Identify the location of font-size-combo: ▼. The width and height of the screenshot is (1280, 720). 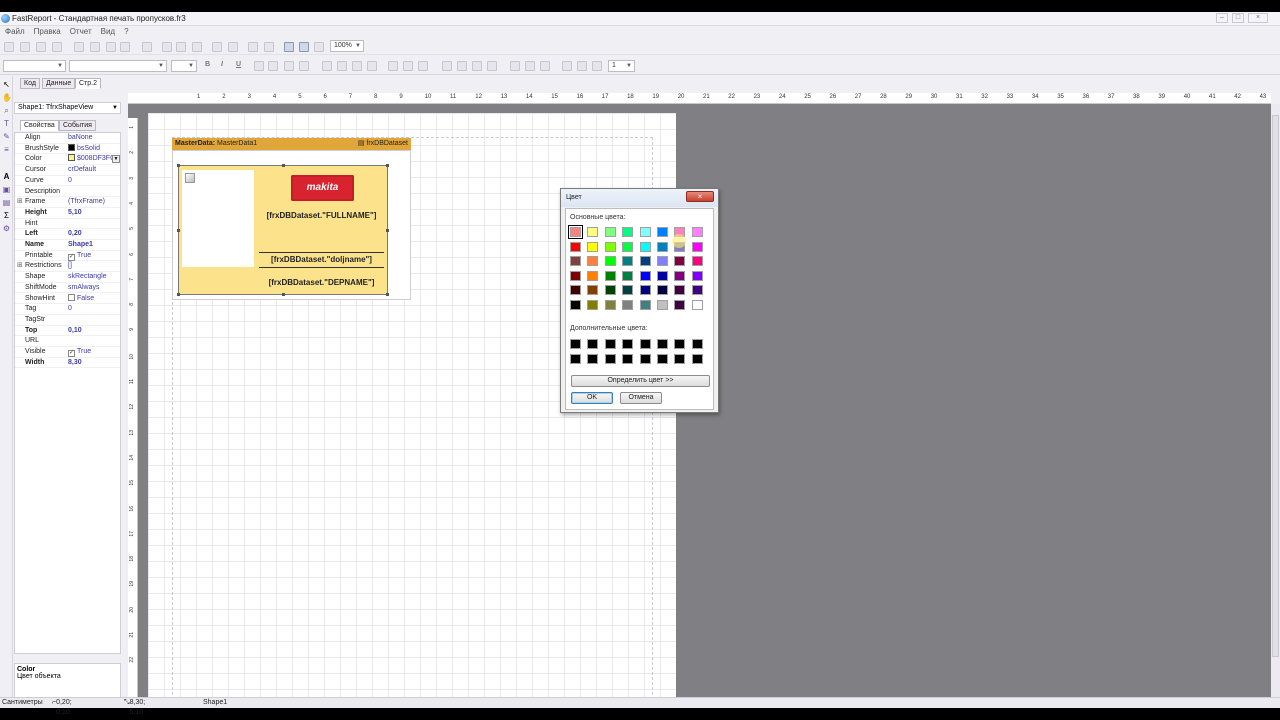
(184, 66).